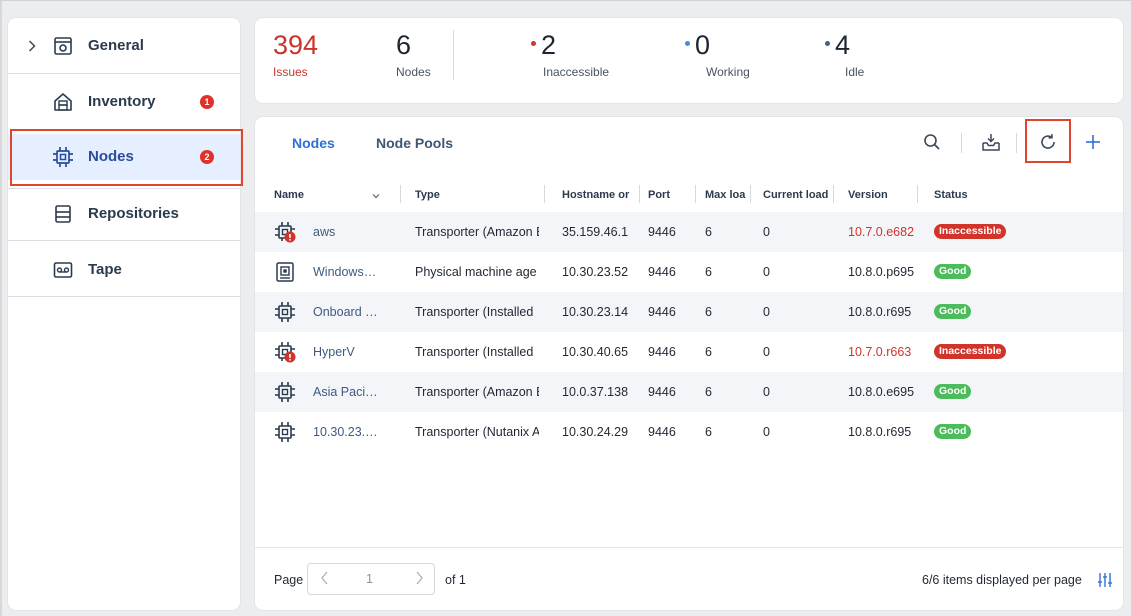 This screenshot has height=616, width=1131. Describe the element at coordinates (63, 270) in the screenshot. I see `tape-icon` at that location.